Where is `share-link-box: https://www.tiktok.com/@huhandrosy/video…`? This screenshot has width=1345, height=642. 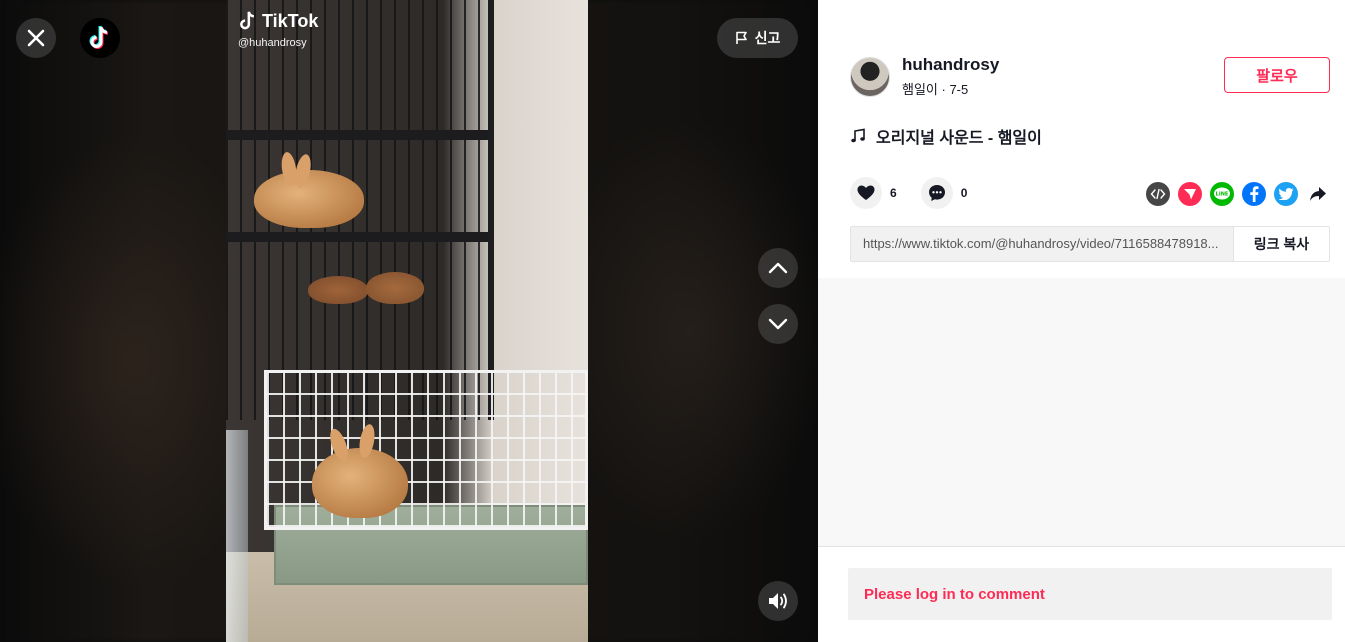
share-link-box: https://www.tiktok.com/@huhandrosy/video… is located at coordinates (1090, 244).